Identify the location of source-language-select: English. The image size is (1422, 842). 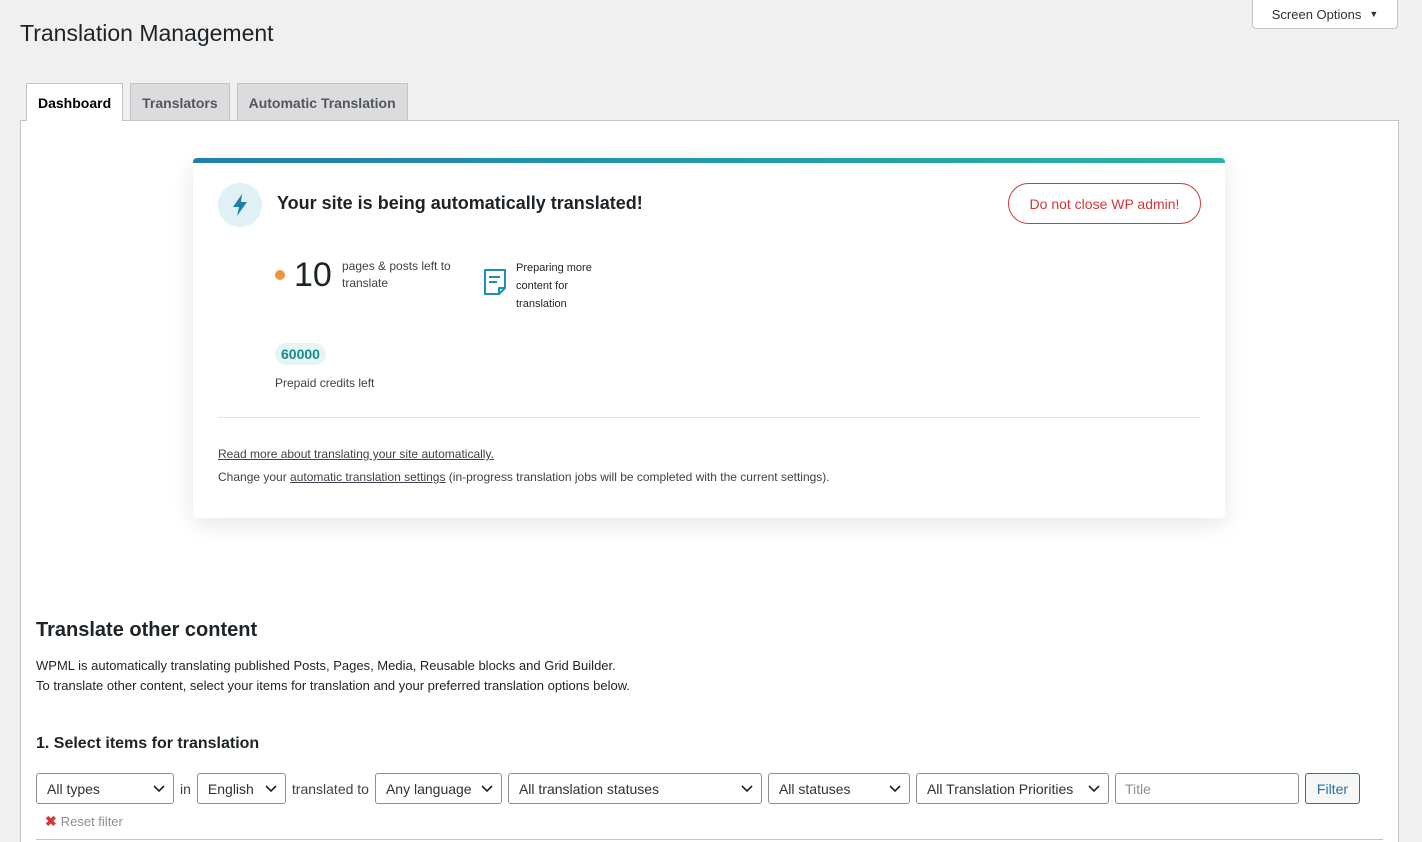
(241, 788).